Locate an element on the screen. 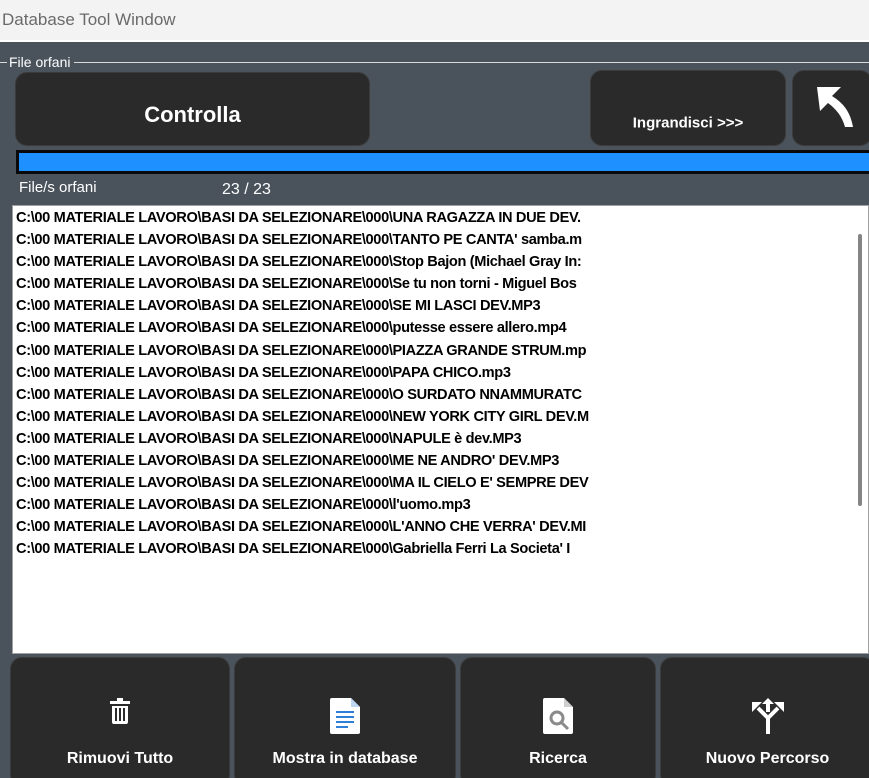 The width and height of the screenshot is (869, 778). enlarge-button-label: Ingrandisci >>> is located at coordinates (688, 123).